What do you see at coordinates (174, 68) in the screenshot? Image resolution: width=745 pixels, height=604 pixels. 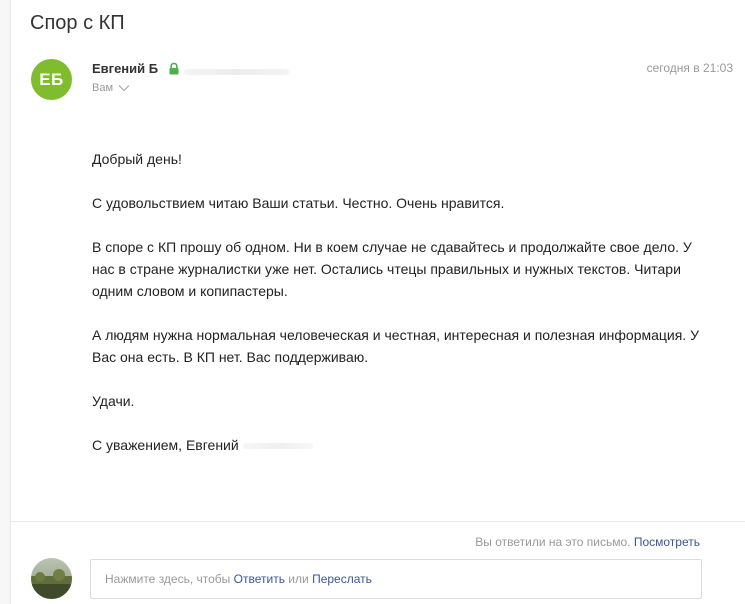 I see `lock-icon` at bounding box center [174, 68].